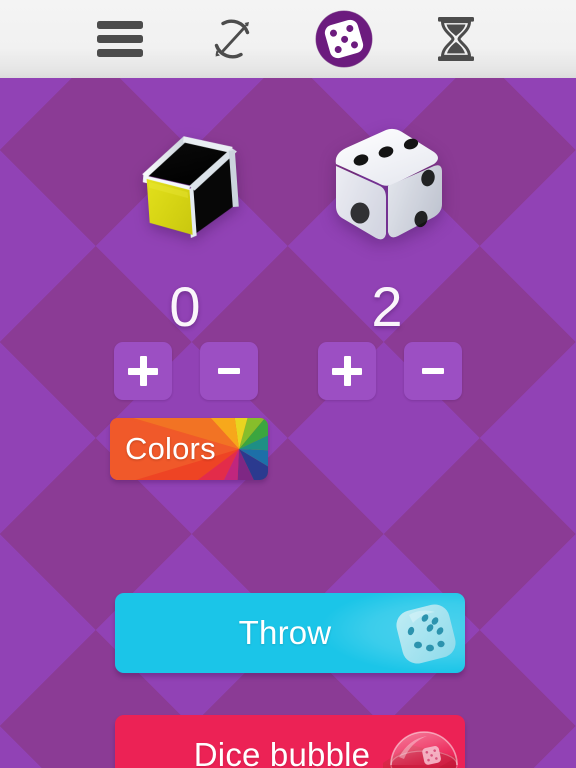 This screenshot has width=576, height=768. I want to click on throw-button-label: Throw, so click(285, 632).